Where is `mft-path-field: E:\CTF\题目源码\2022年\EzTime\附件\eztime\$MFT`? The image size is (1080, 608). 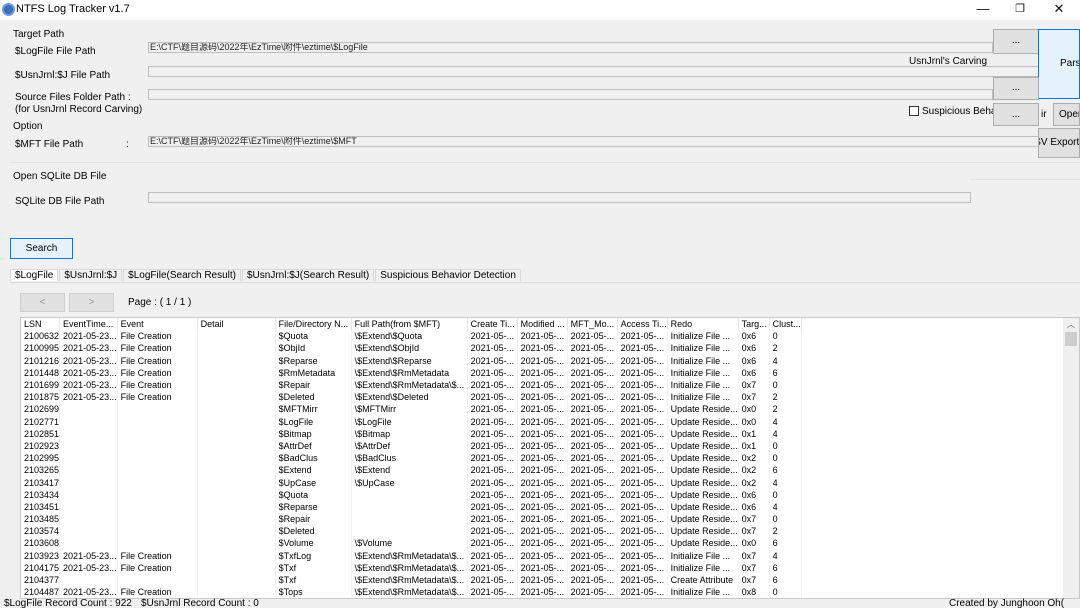
mft-path-field: E:\CTF\题目源码\2022年\EzTime\附件\eztime\$MFT is located at coordinates (603, 141).